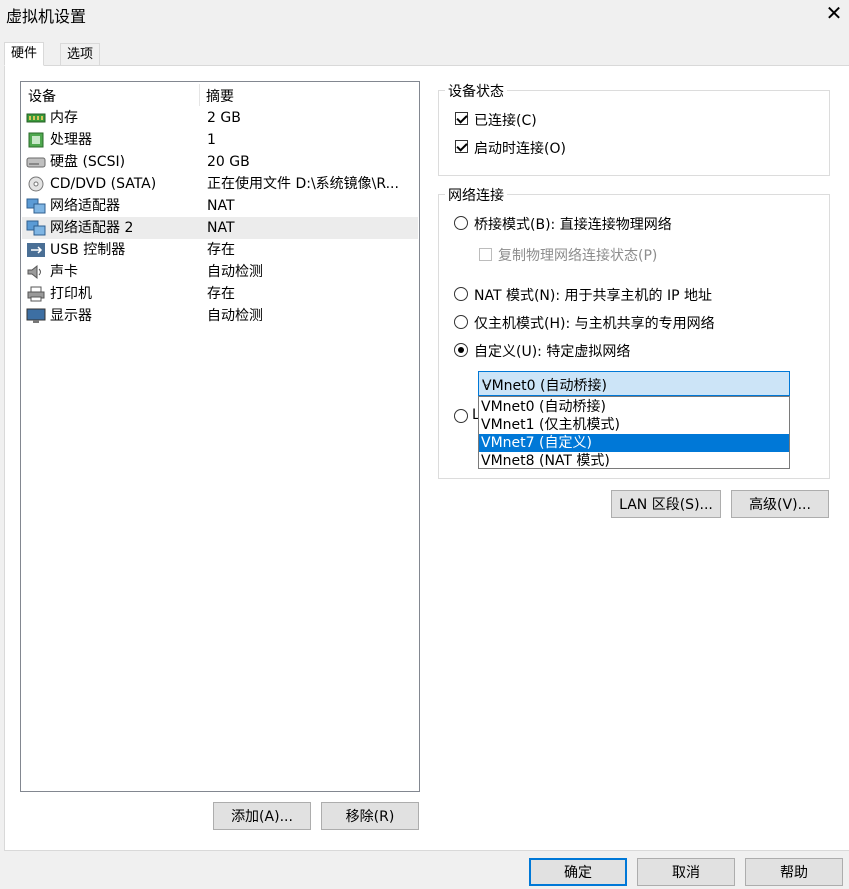 Image resolution: width=849 pixels, height=889 pixels. I want to click on device-name: 打印机, so click(71, 294).